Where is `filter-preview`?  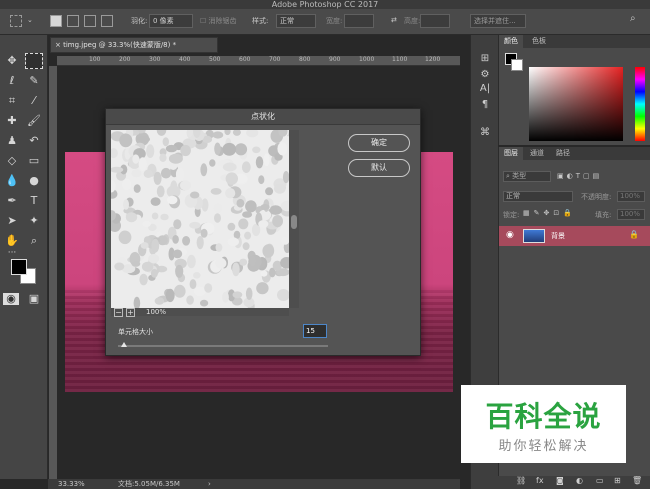
filter-preview is located at coordinates (200, 219).